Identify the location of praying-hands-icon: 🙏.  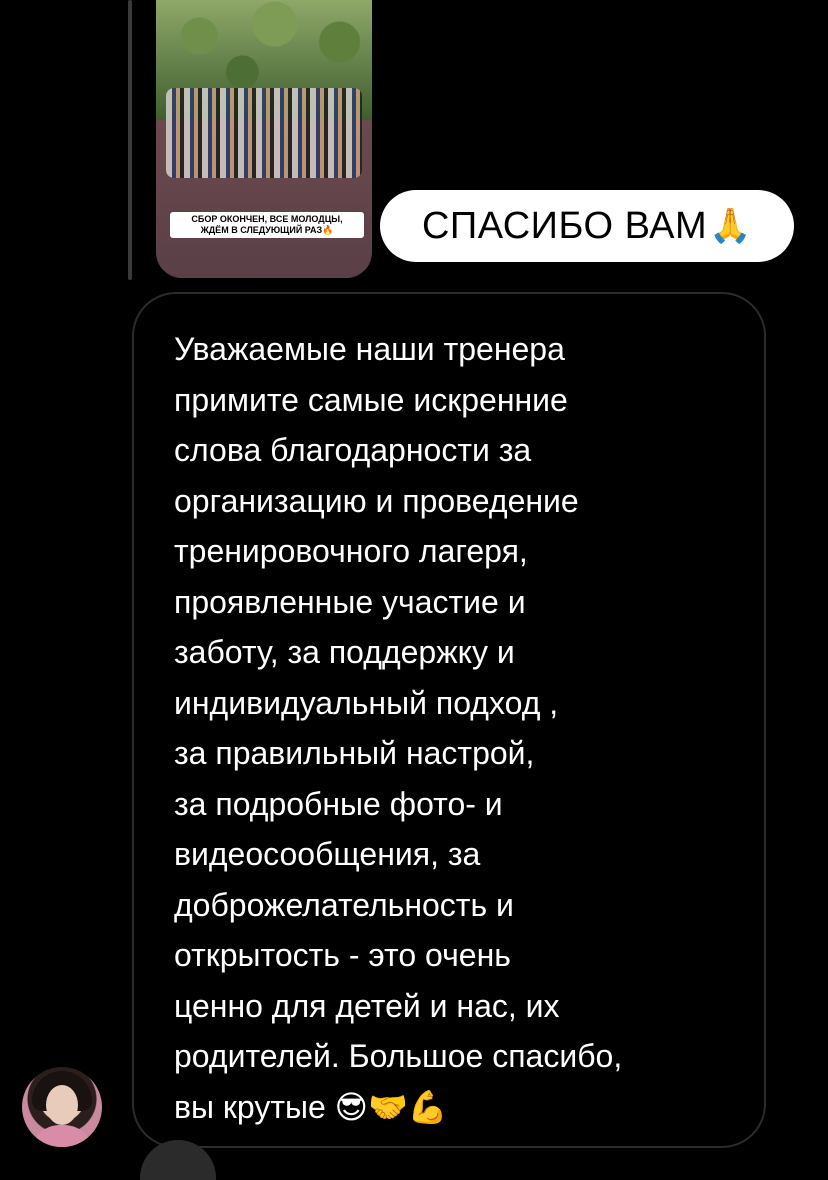
(731, 226).